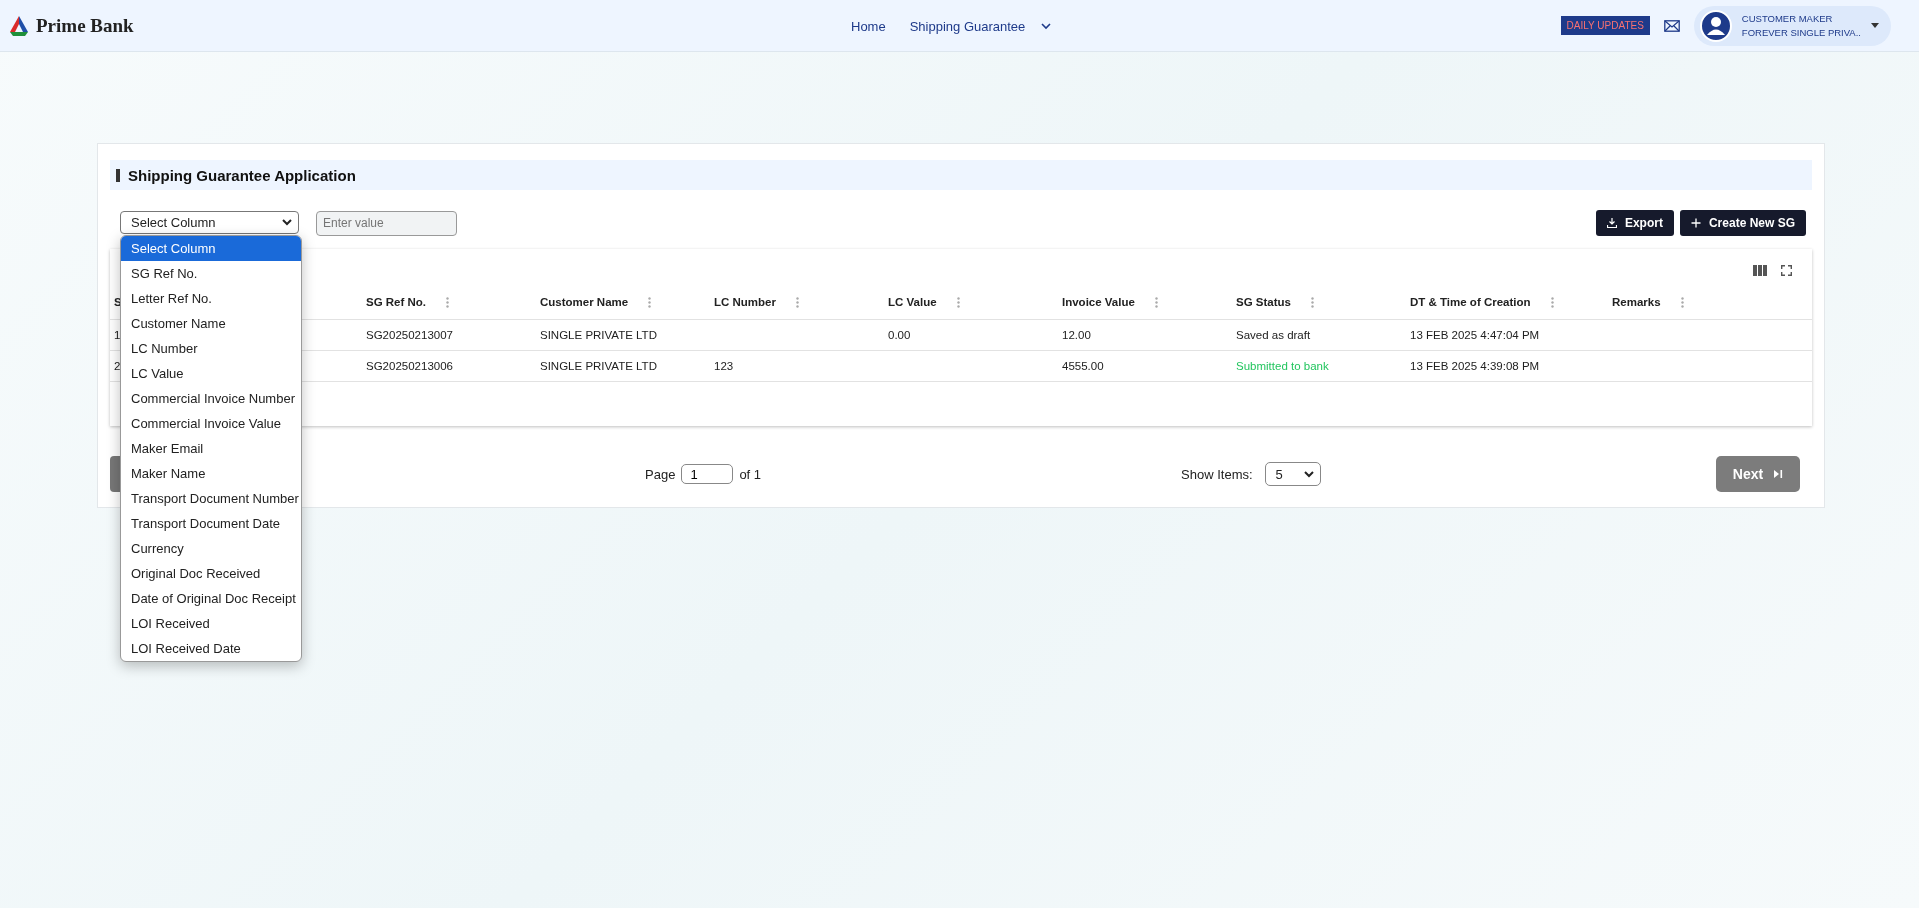 This screenshot has height=908, width=1919. I want to click on column-header: LC Value, so click(912, 302).